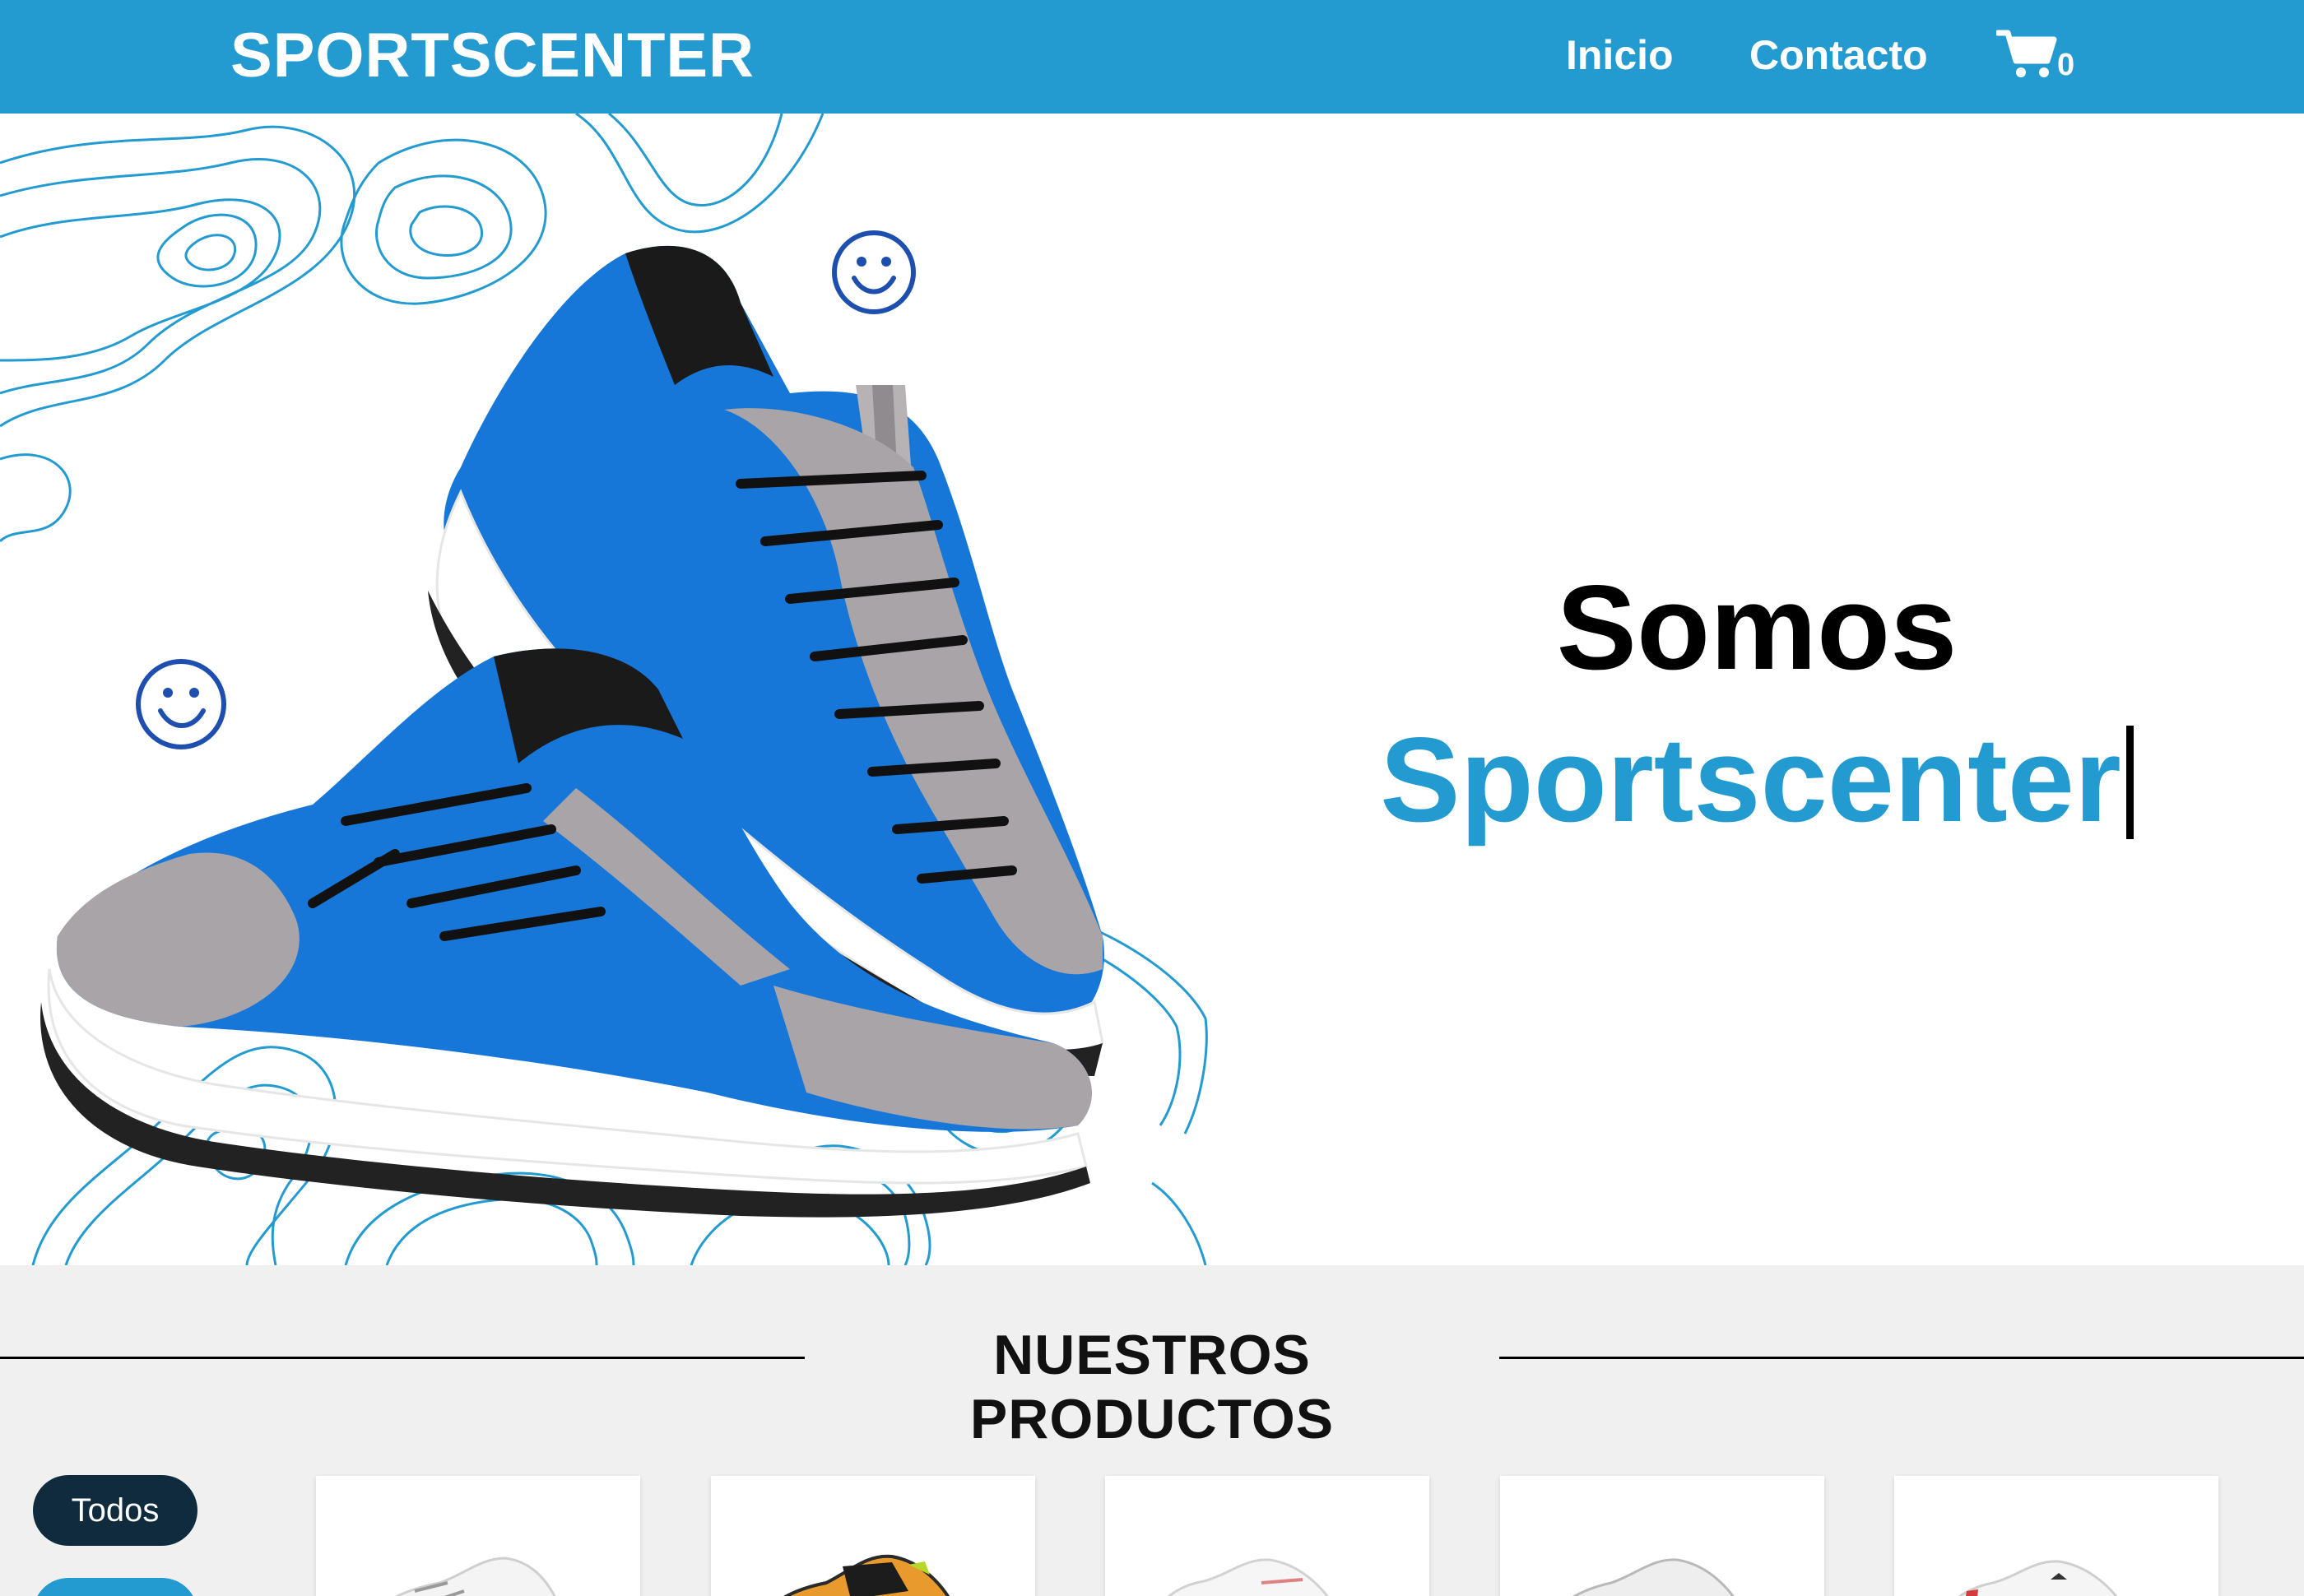 This screenshot has width=2304, height=1596. Describe the element at coordinates (115, 1587) in the screenshot. I see `filter-button` at that location.